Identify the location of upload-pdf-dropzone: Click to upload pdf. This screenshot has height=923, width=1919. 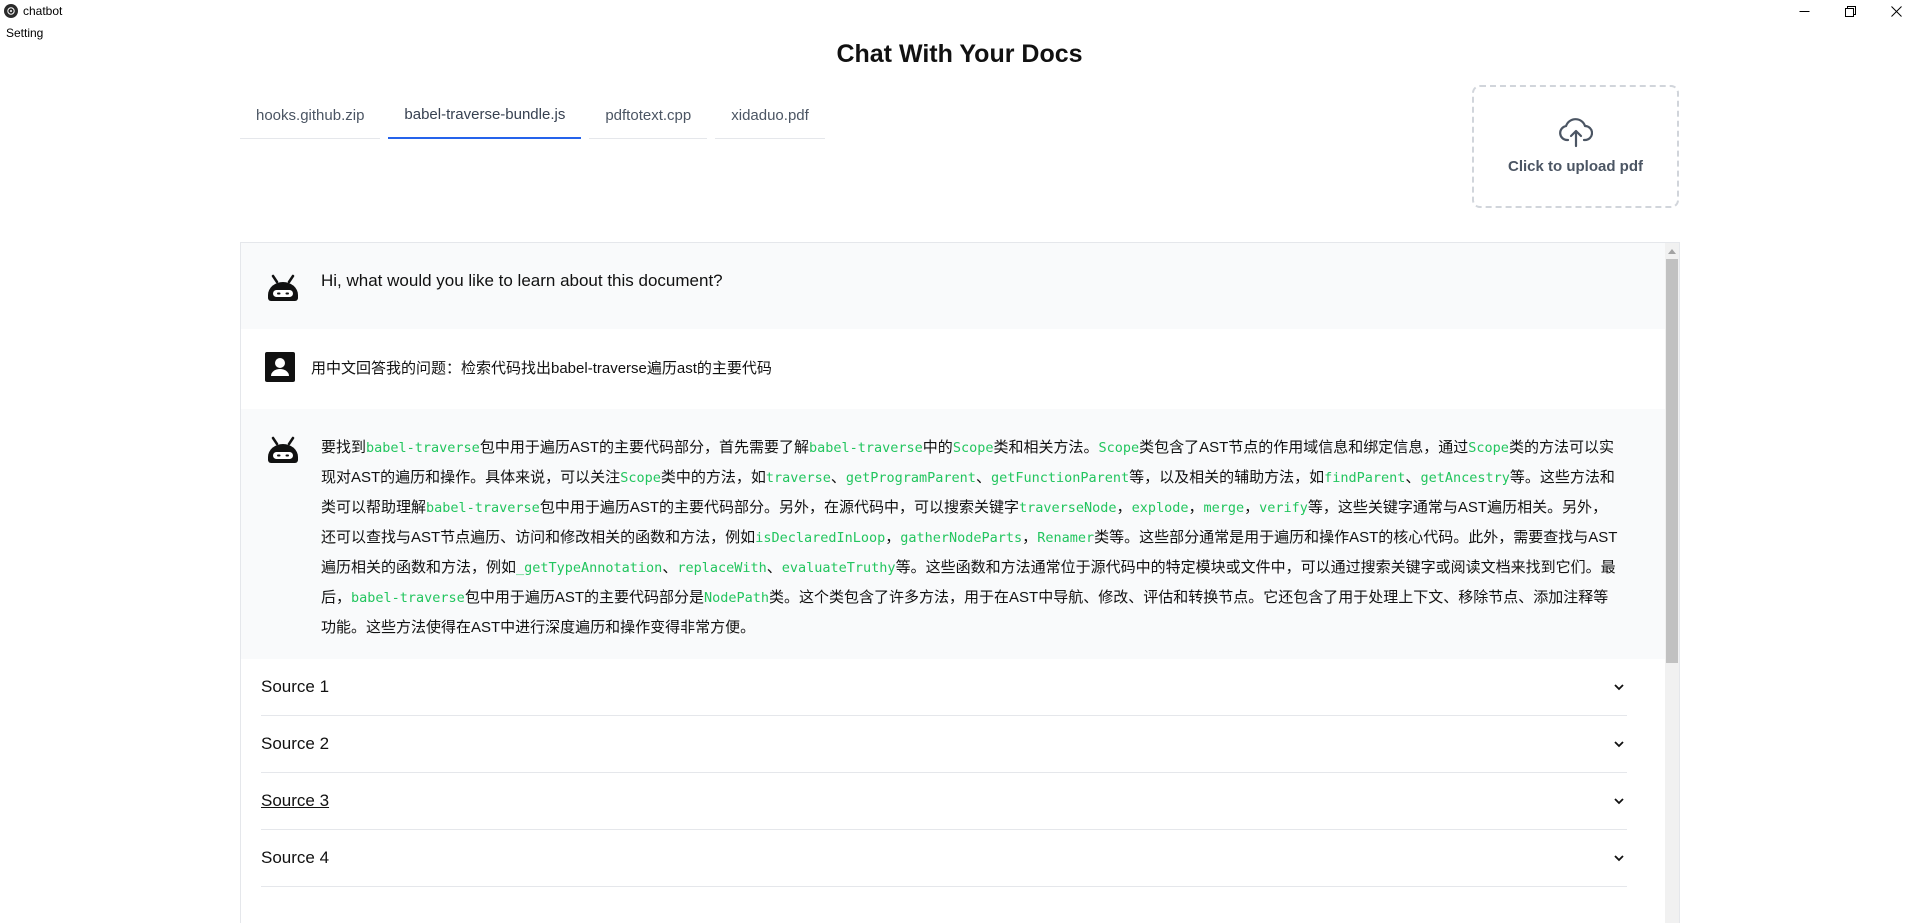
(1575, 146).